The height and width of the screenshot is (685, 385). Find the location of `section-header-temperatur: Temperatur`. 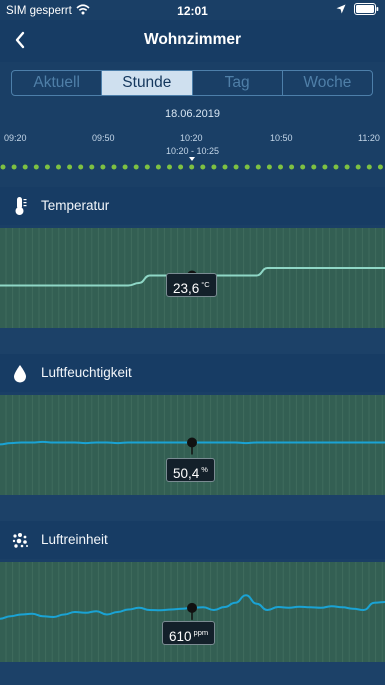

section-header-temperatur: Temperatur is located at coordinates (192, 206).